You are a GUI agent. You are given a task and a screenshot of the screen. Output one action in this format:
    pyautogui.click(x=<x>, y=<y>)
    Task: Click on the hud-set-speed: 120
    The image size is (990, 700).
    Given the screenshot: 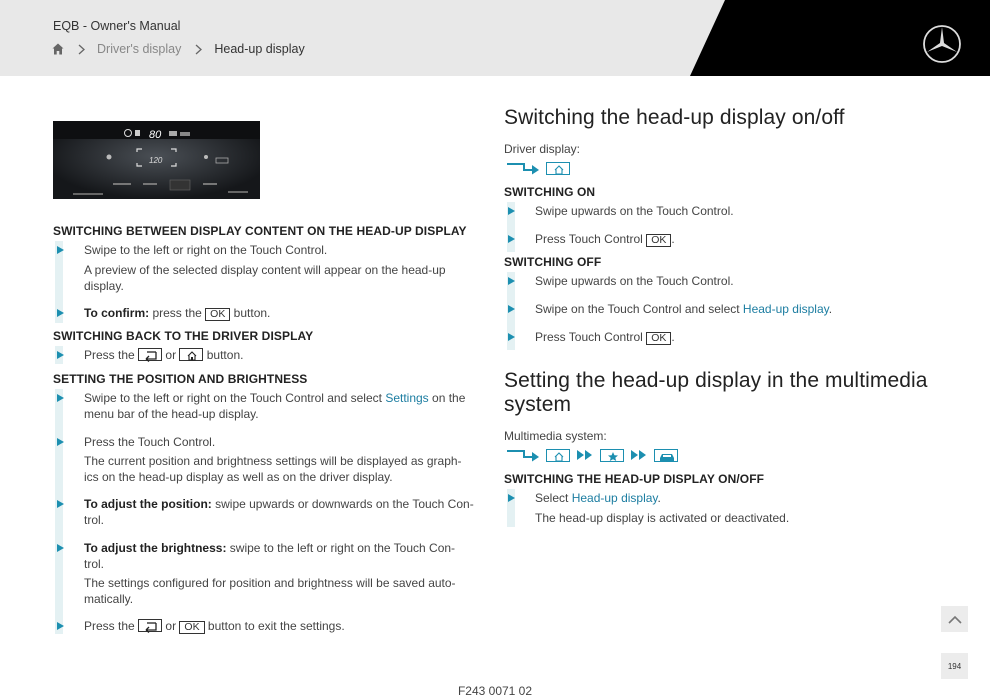 What is the action you would take?
    pyautogui.click(x=156, y=160)
    